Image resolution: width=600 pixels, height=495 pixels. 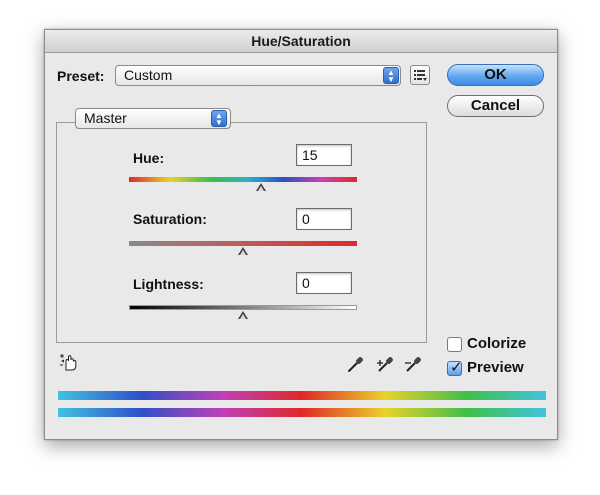 I want to click on eyedropper-icon, so click(x=355, y=364).